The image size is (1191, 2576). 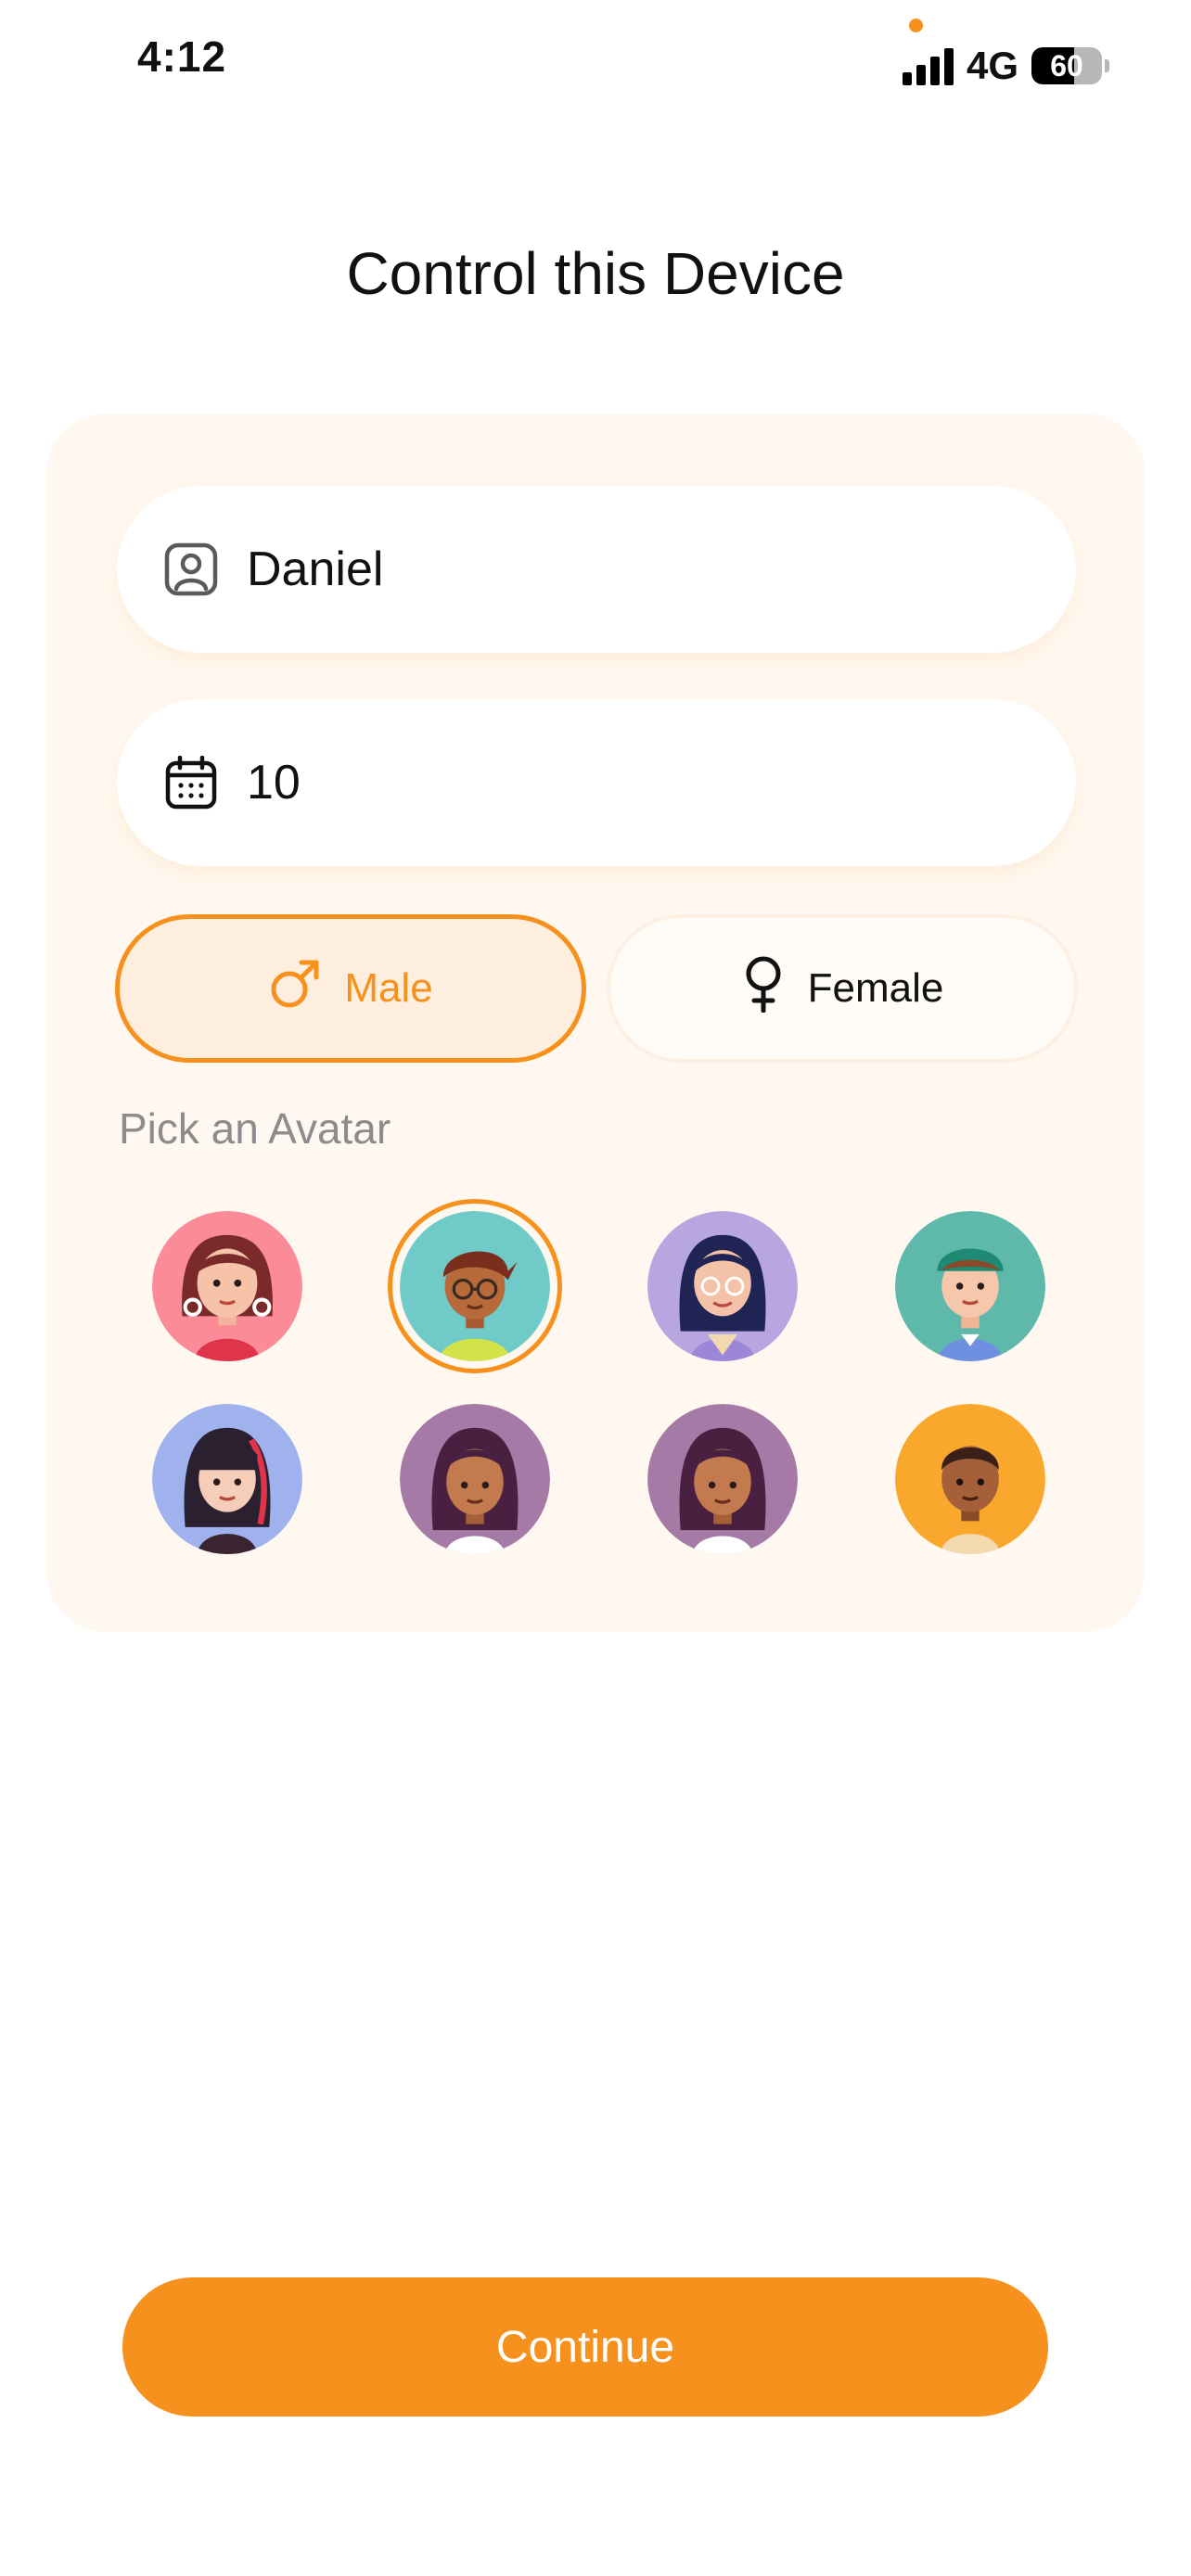 I want to click on female-label: Female, so click(x=875, y=988).